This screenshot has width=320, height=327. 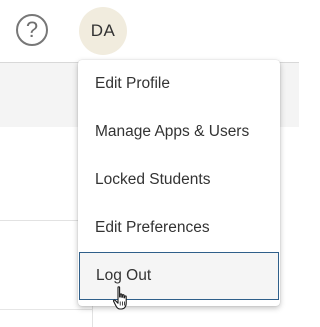 I want to click on avatar-initials: DA, so click(x=103, y=30).